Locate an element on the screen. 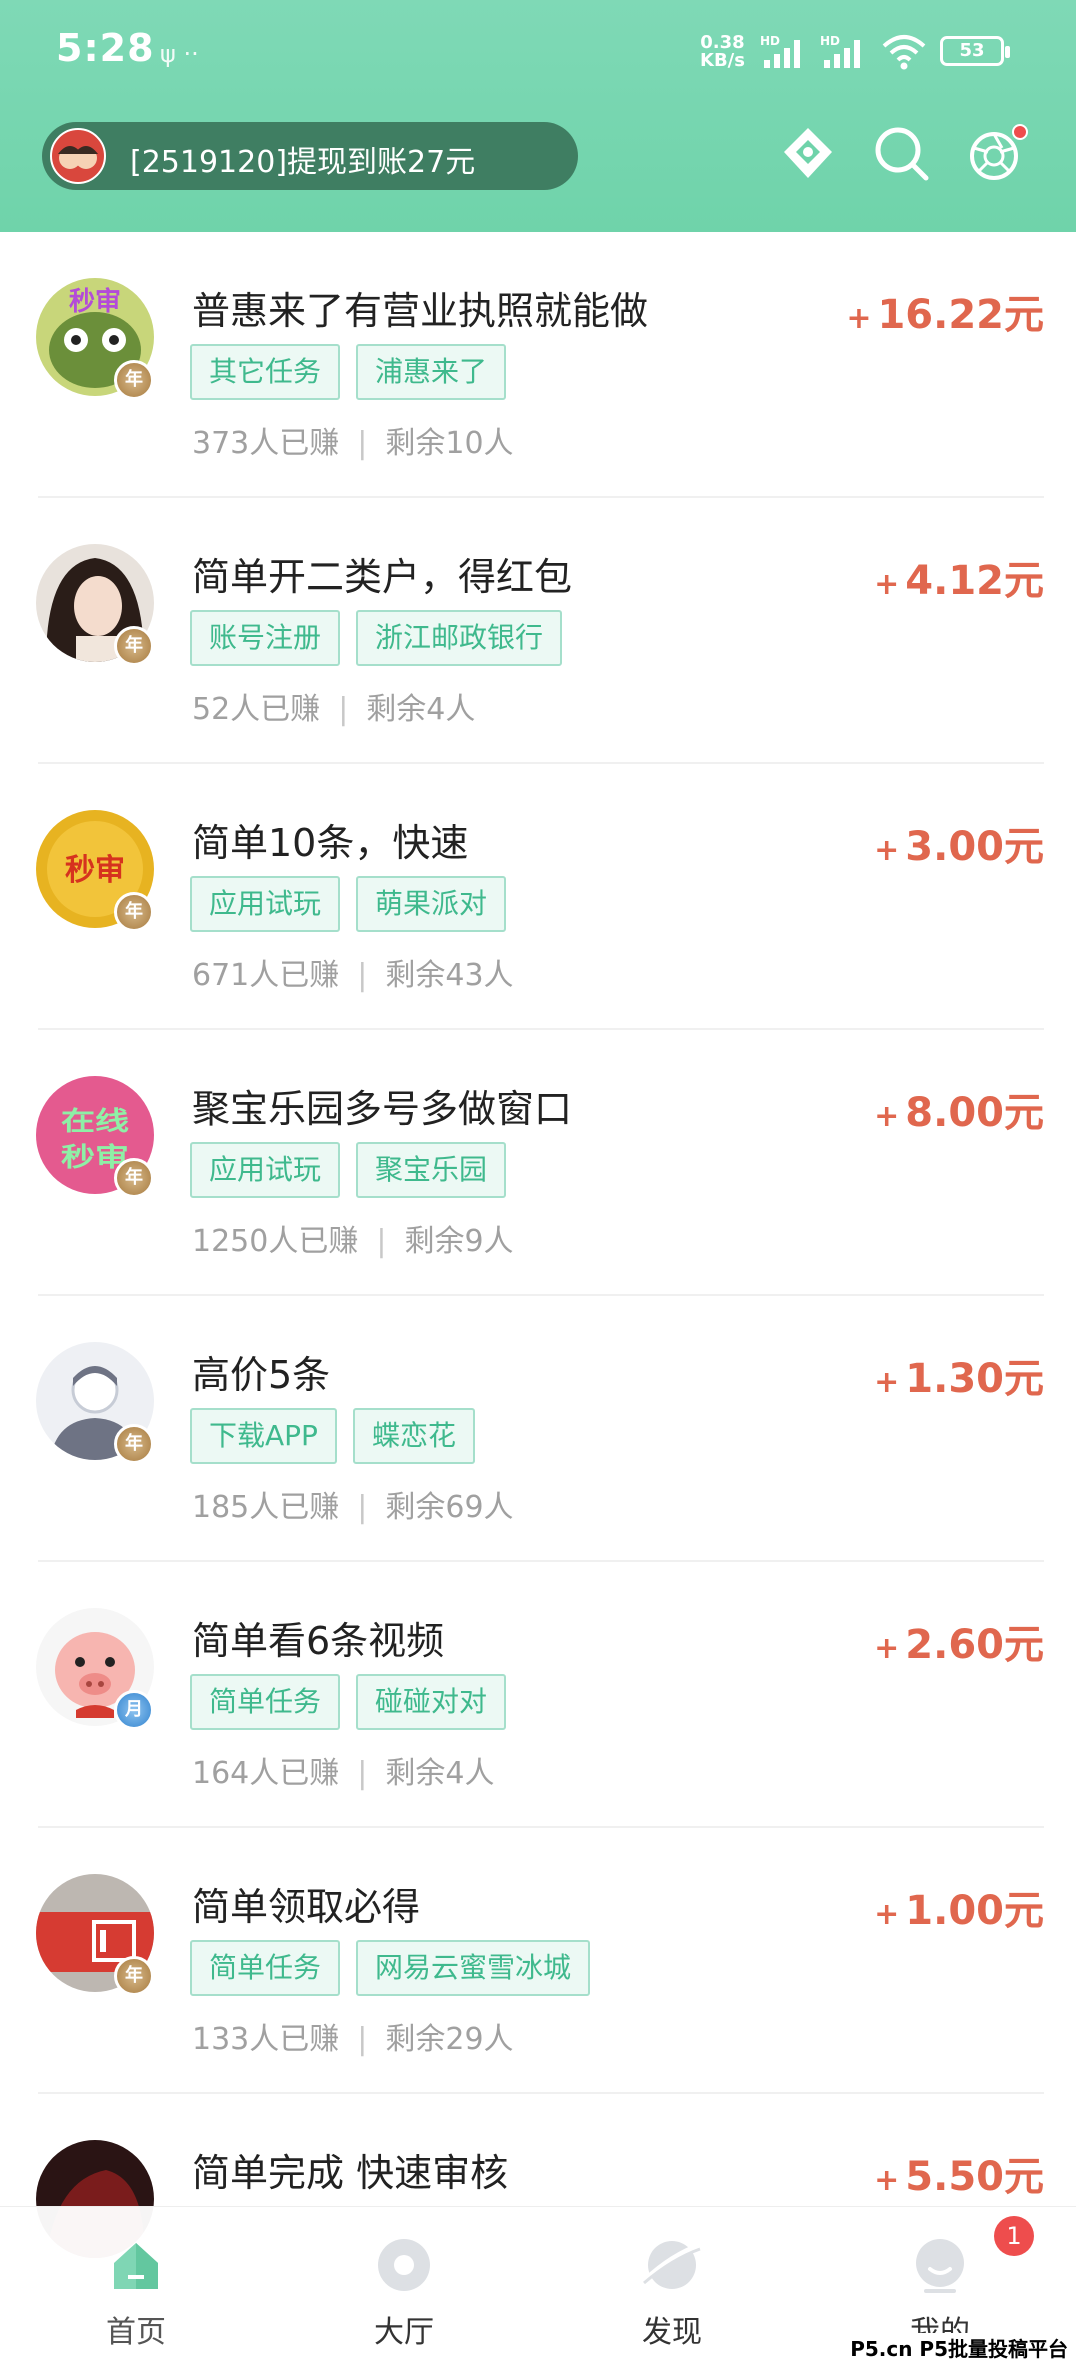 This screenshot has width=1076, height=2365. task-reward: +16.22元 is located at coordinates (945, 311).